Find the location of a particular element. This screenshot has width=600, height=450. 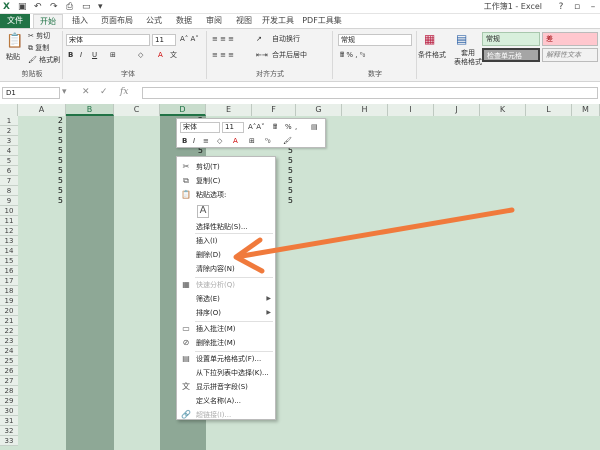

insert-function-icon: fx is located at coordinates (124, 92).